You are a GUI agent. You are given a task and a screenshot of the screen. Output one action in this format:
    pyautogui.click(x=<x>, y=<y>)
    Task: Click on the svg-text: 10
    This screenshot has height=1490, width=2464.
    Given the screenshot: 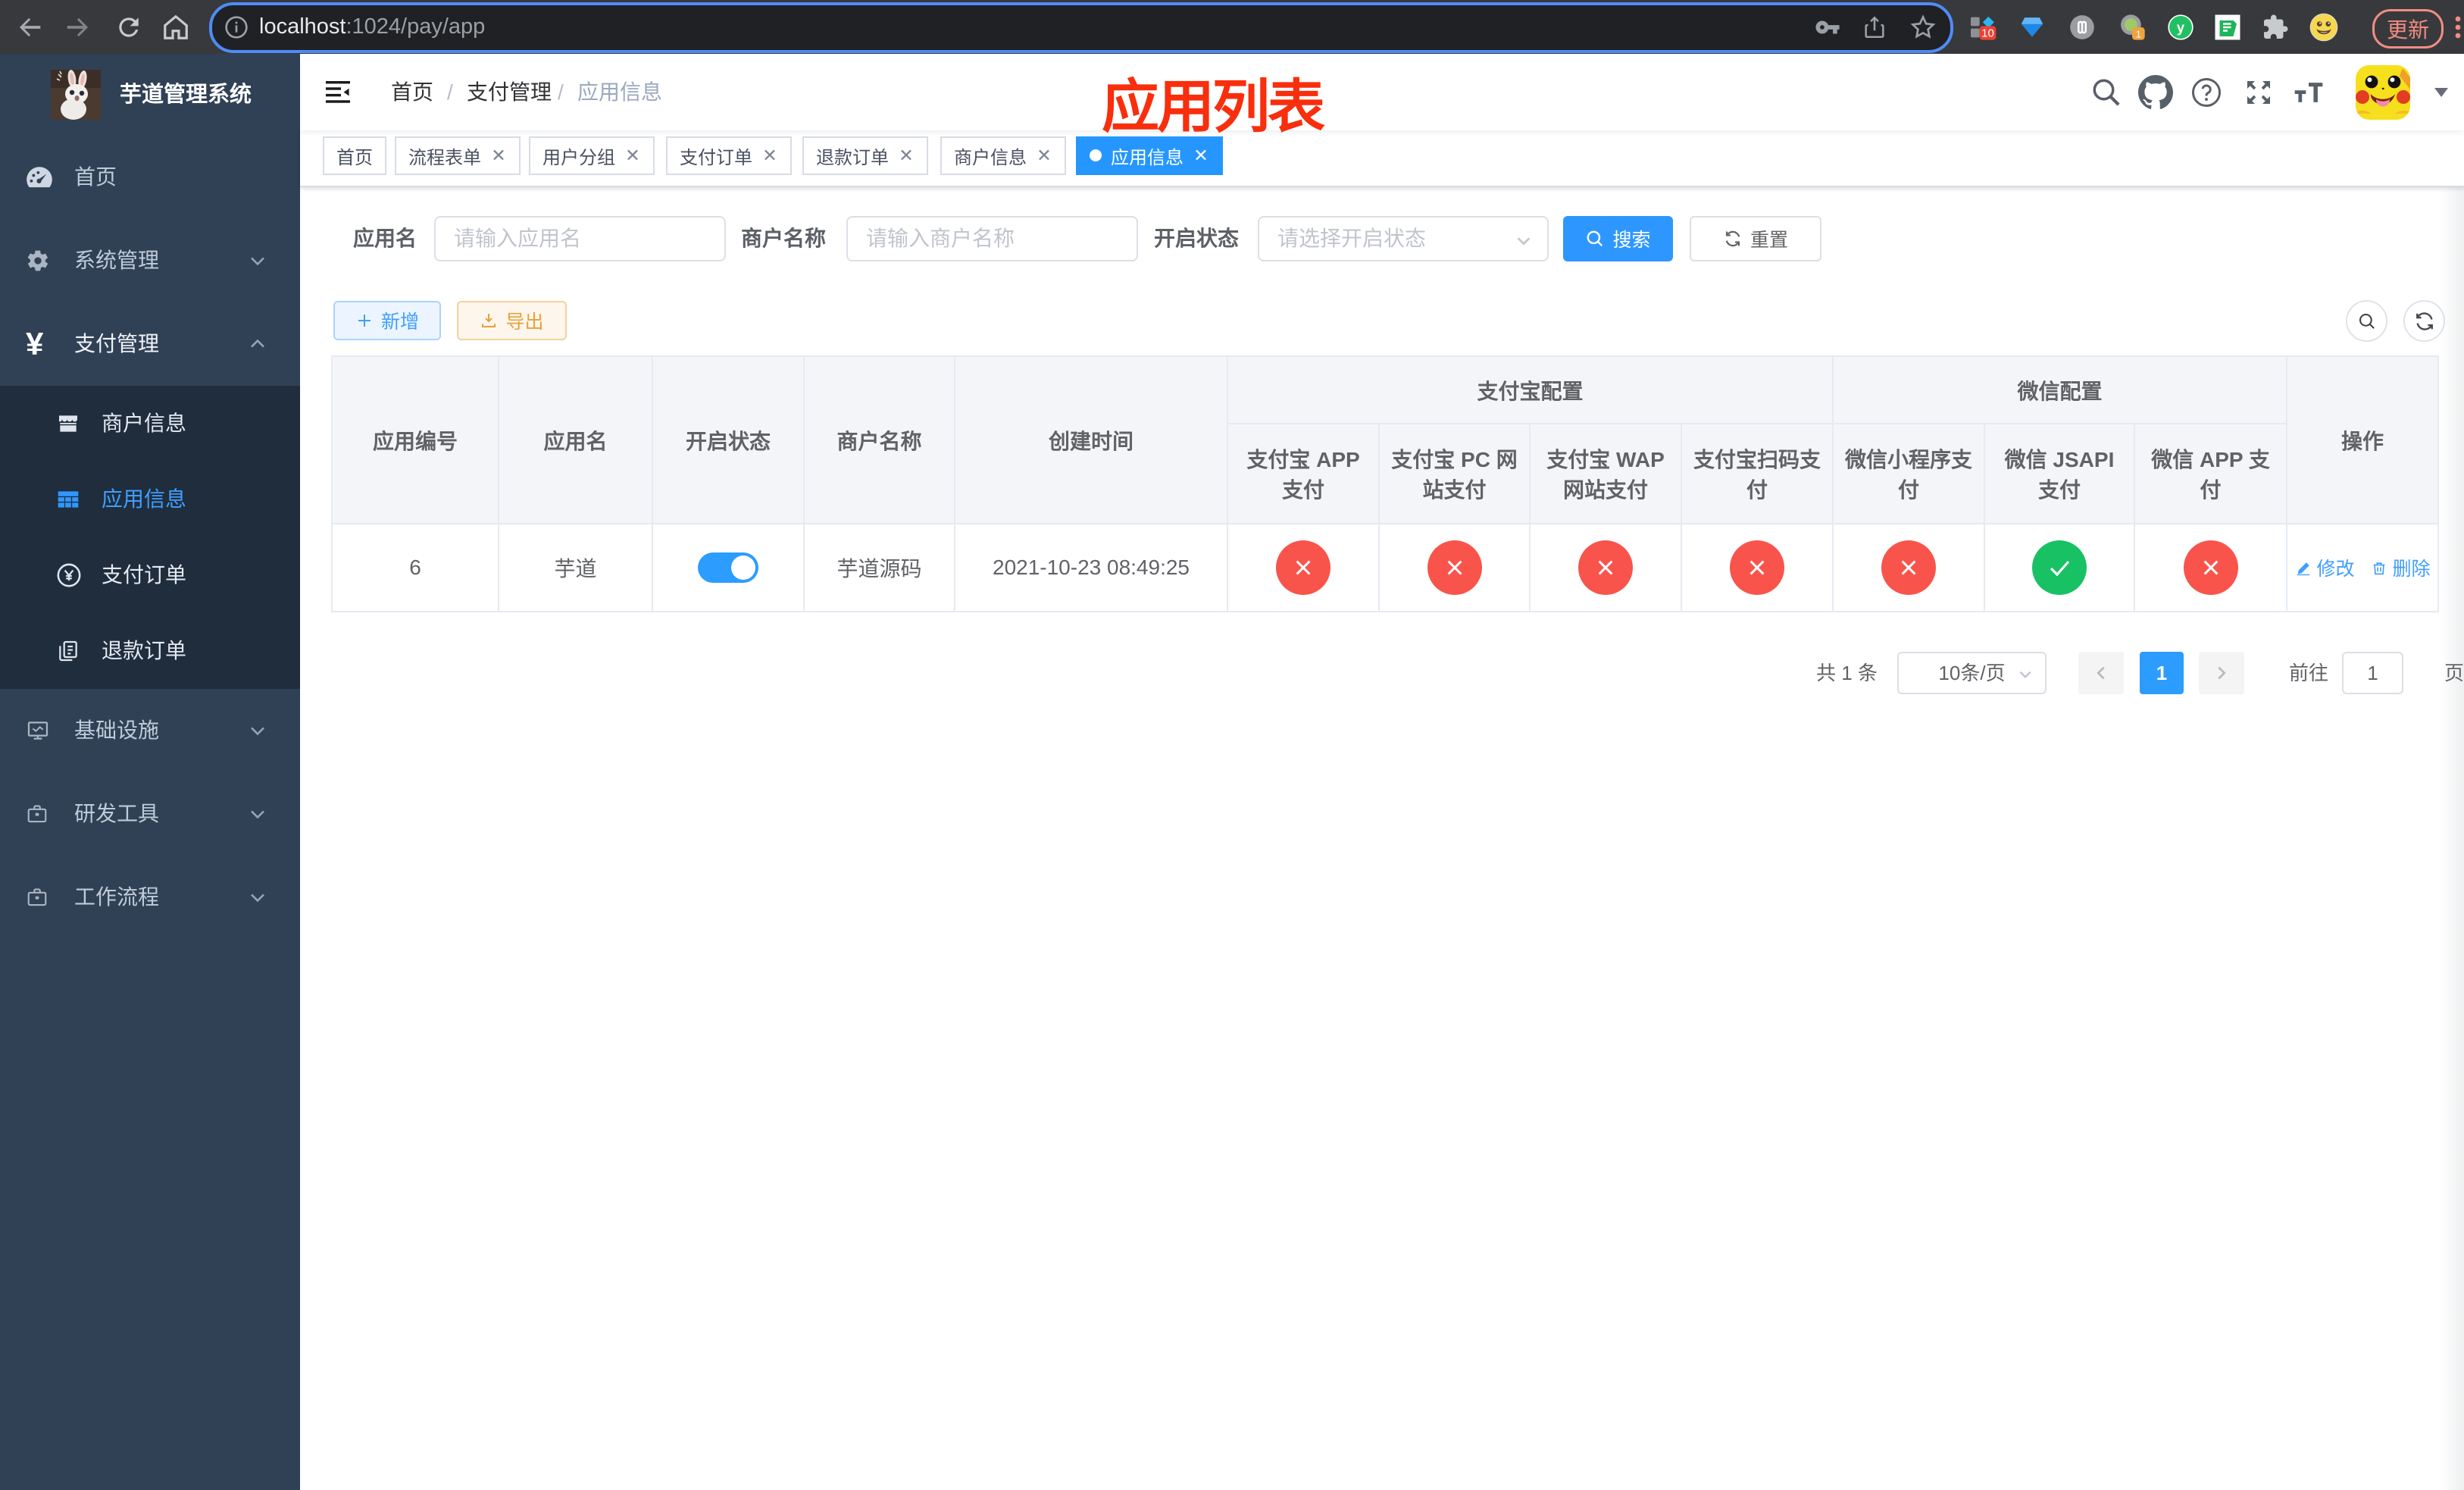 What is the action you would take?
    pyautogui.click(x=1987, y=33)
    